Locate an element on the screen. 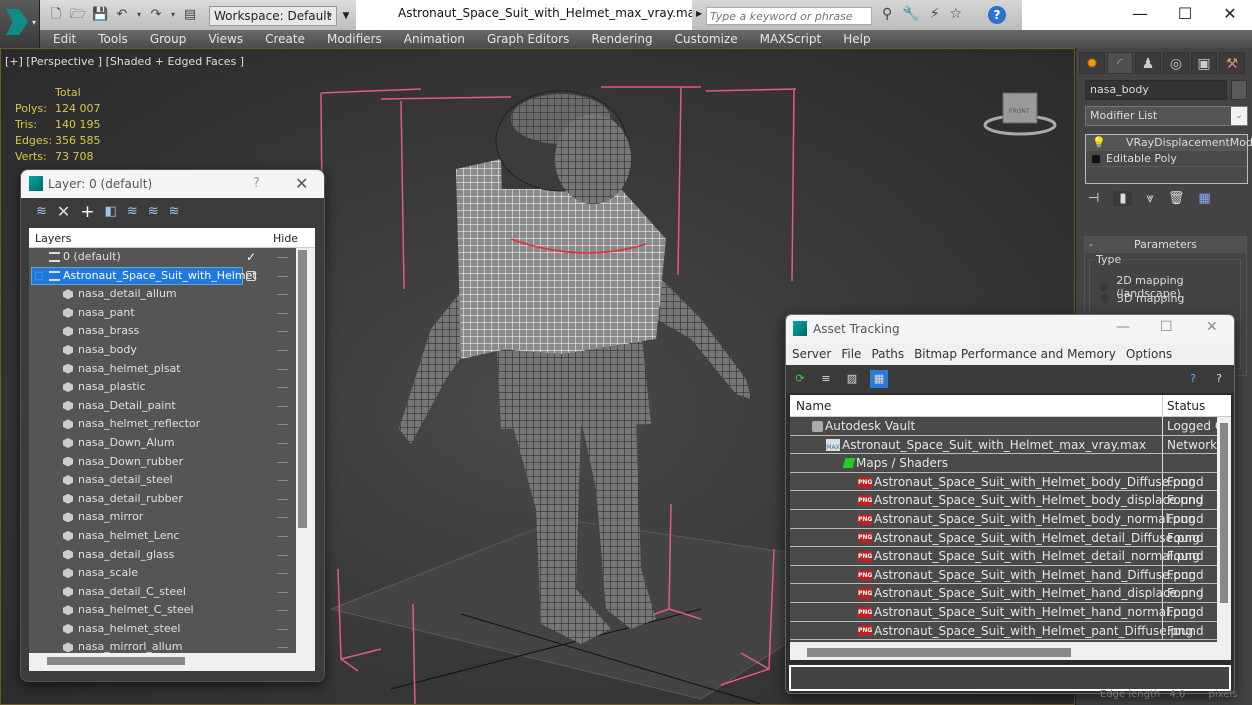 This screenshot has width=1252, height=705. layer-object-row: nasa_detail_C_steel is located at coordinates (162, 592).